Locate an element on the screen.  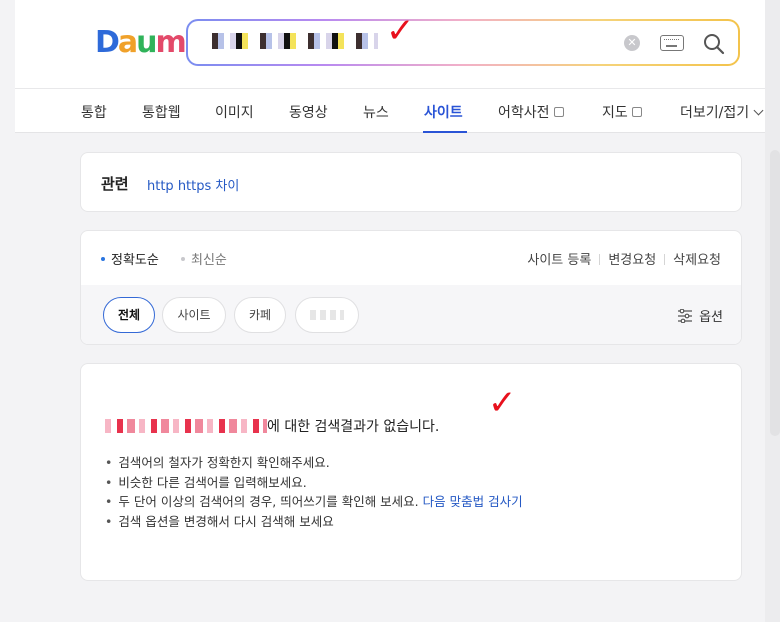
chip-all: 전체 is located at coordinates (129, 315).